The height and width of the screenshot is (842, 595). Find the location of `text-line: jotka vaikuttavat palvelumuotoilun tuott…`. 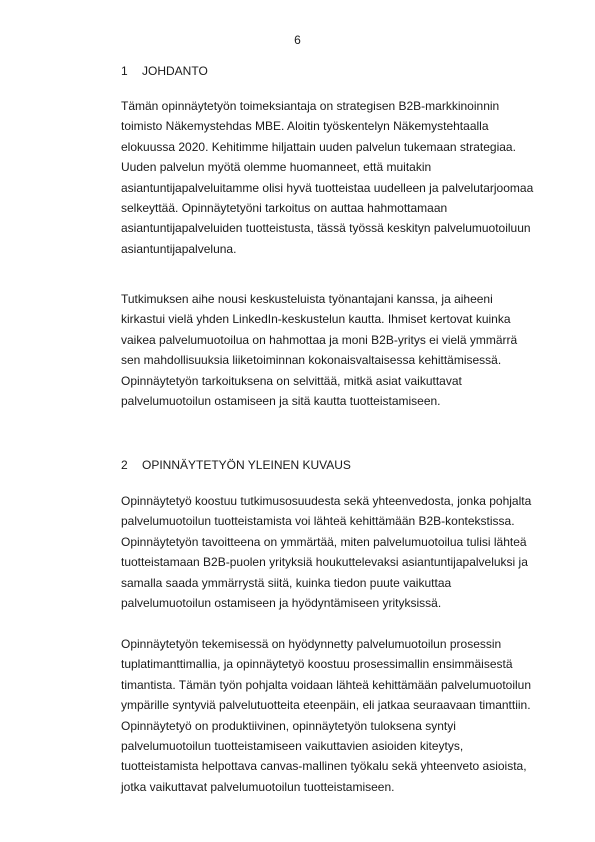

text-line: jotka vaikuttavat palvelumuotoilun tuott… is located at coordinates (258, 786).